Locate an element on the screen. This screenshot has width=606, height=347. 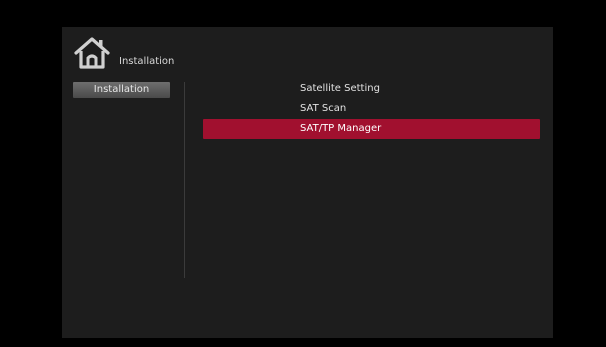
sidebar-item-label: Installation is located at coordinates (121, 89).